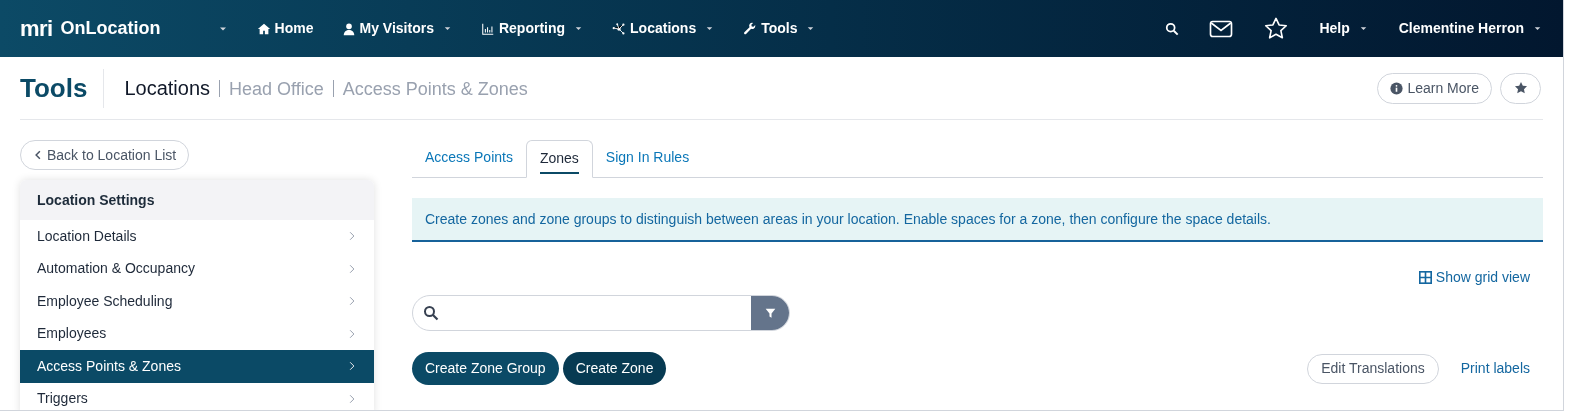  I want to click on home-icon, so click(263, 28).